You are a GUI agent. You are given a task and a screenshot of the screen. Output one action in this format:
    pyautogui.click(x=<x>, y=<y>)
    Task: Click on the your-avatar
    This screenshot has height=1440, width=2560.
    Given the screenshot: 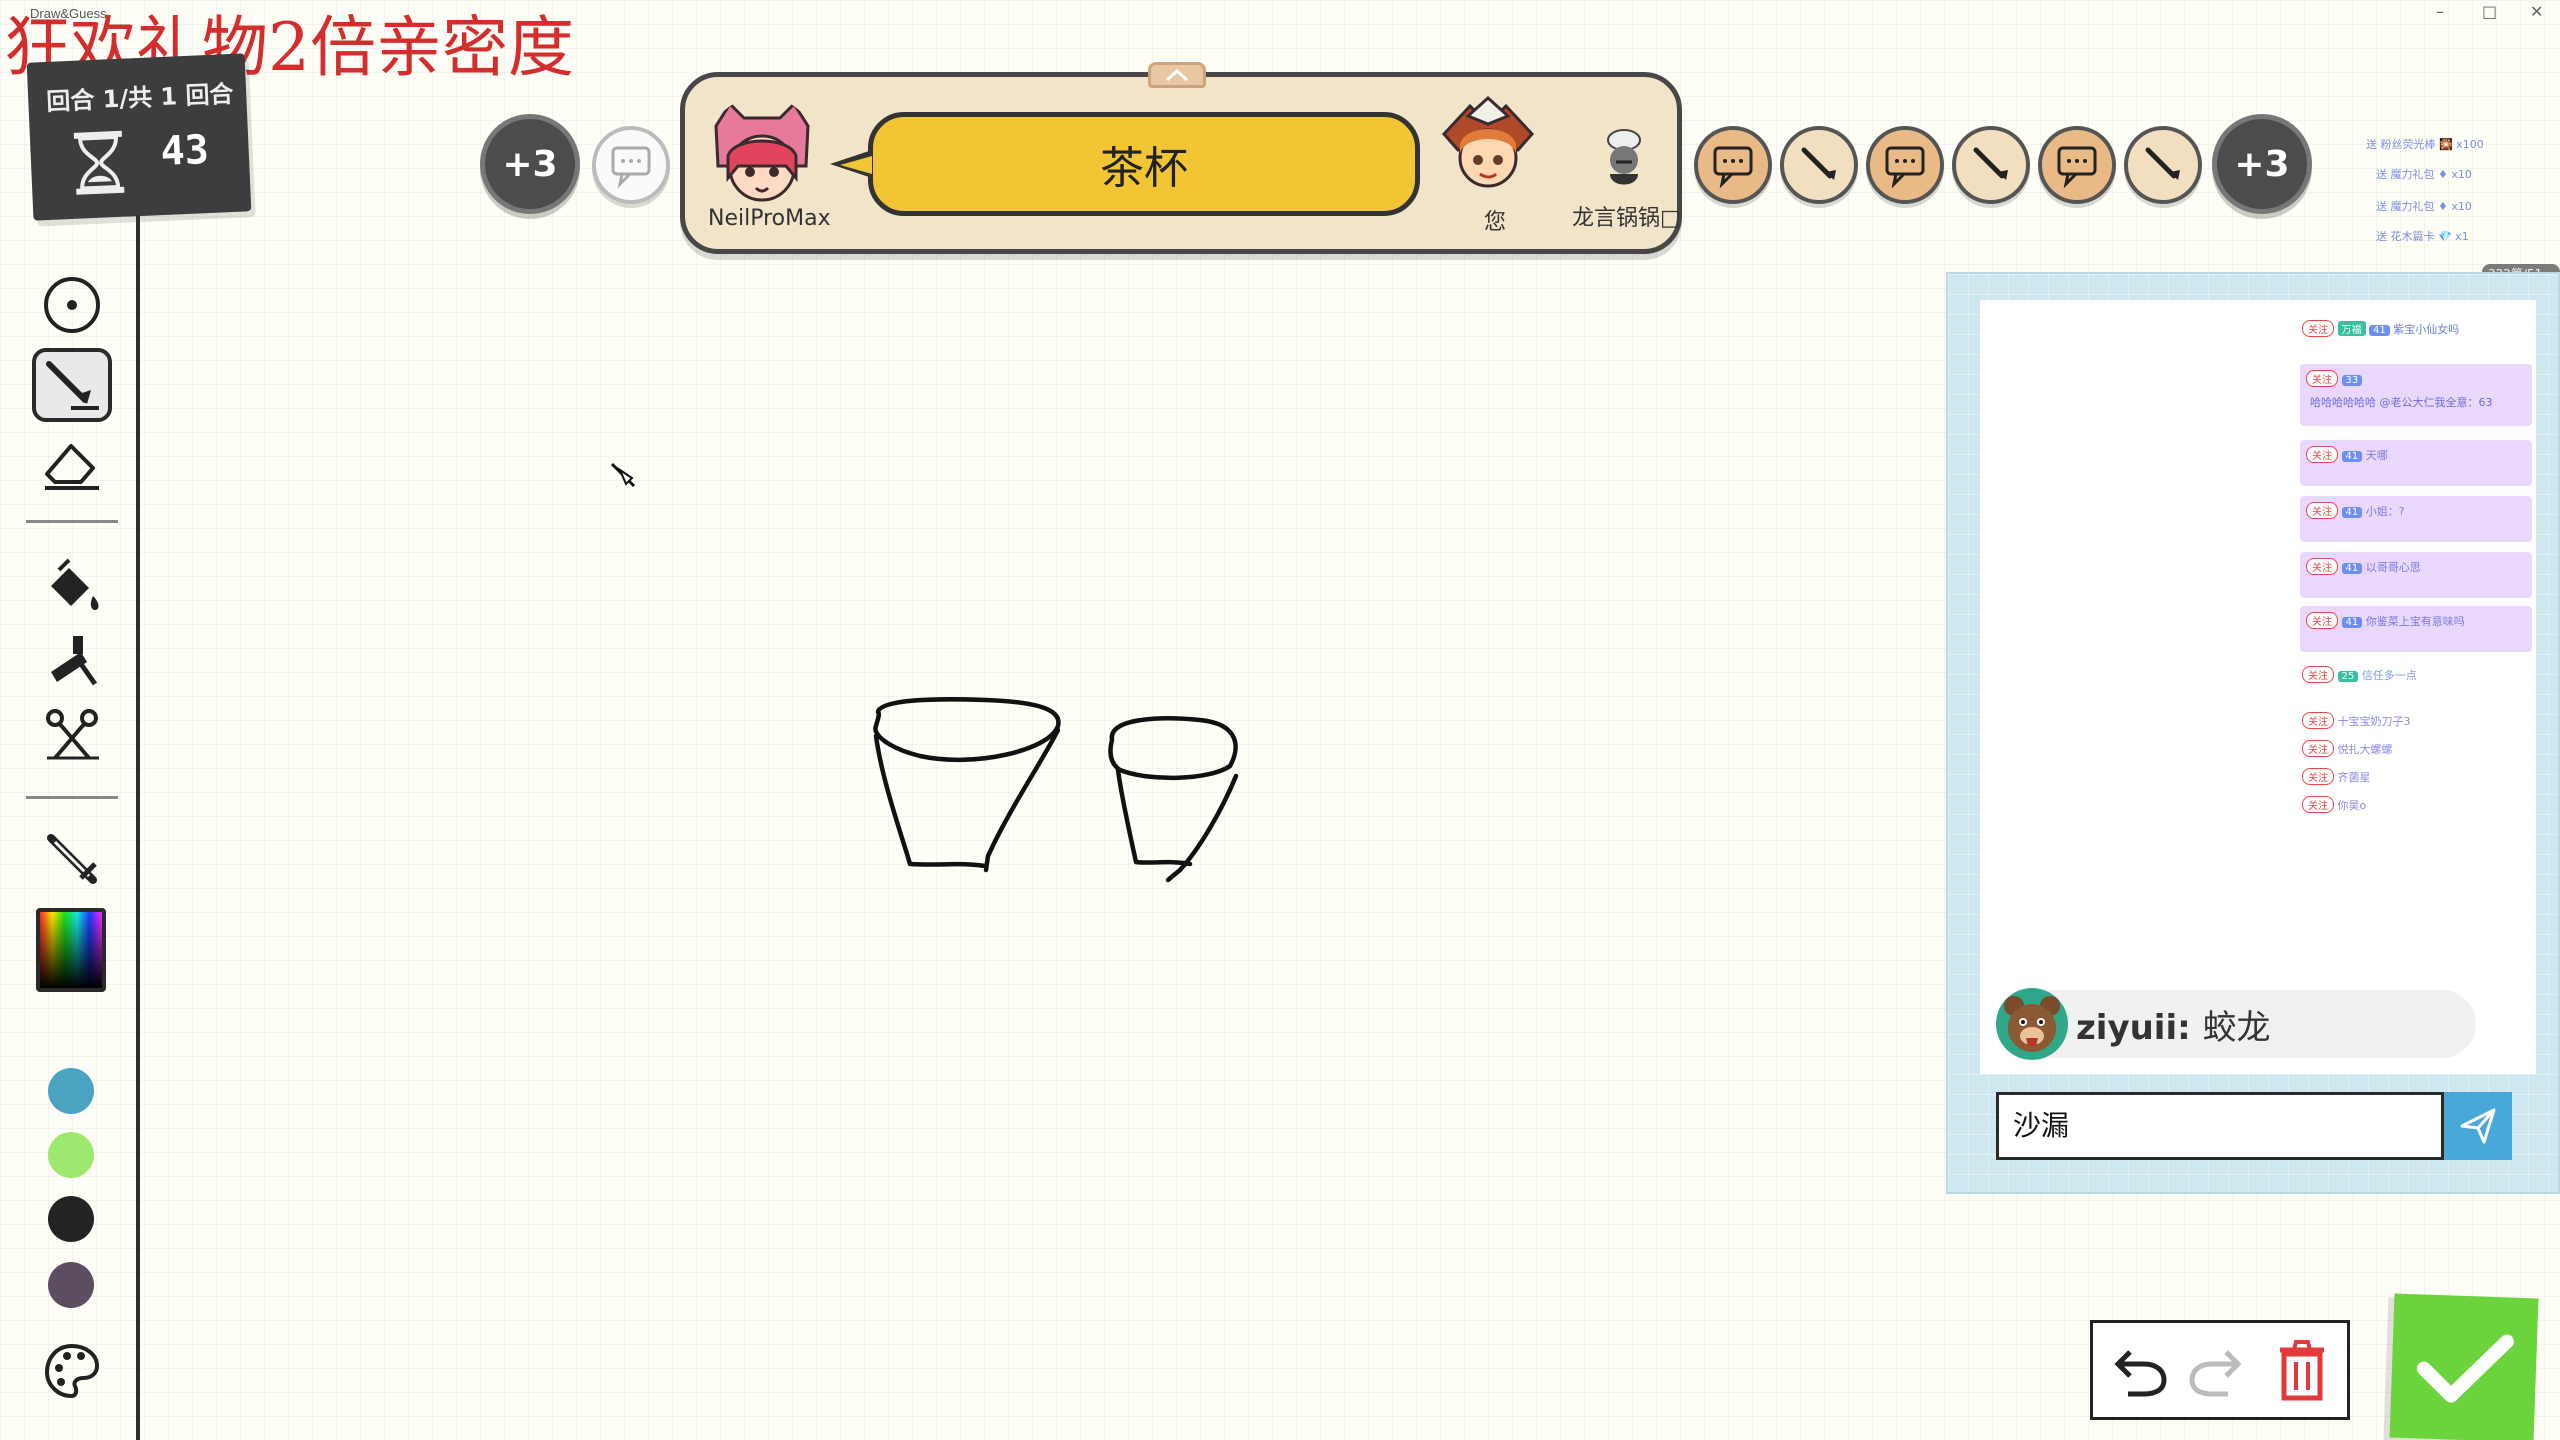 What is the action you would take?
    pyautogui.click(x=1488, y=148)
    